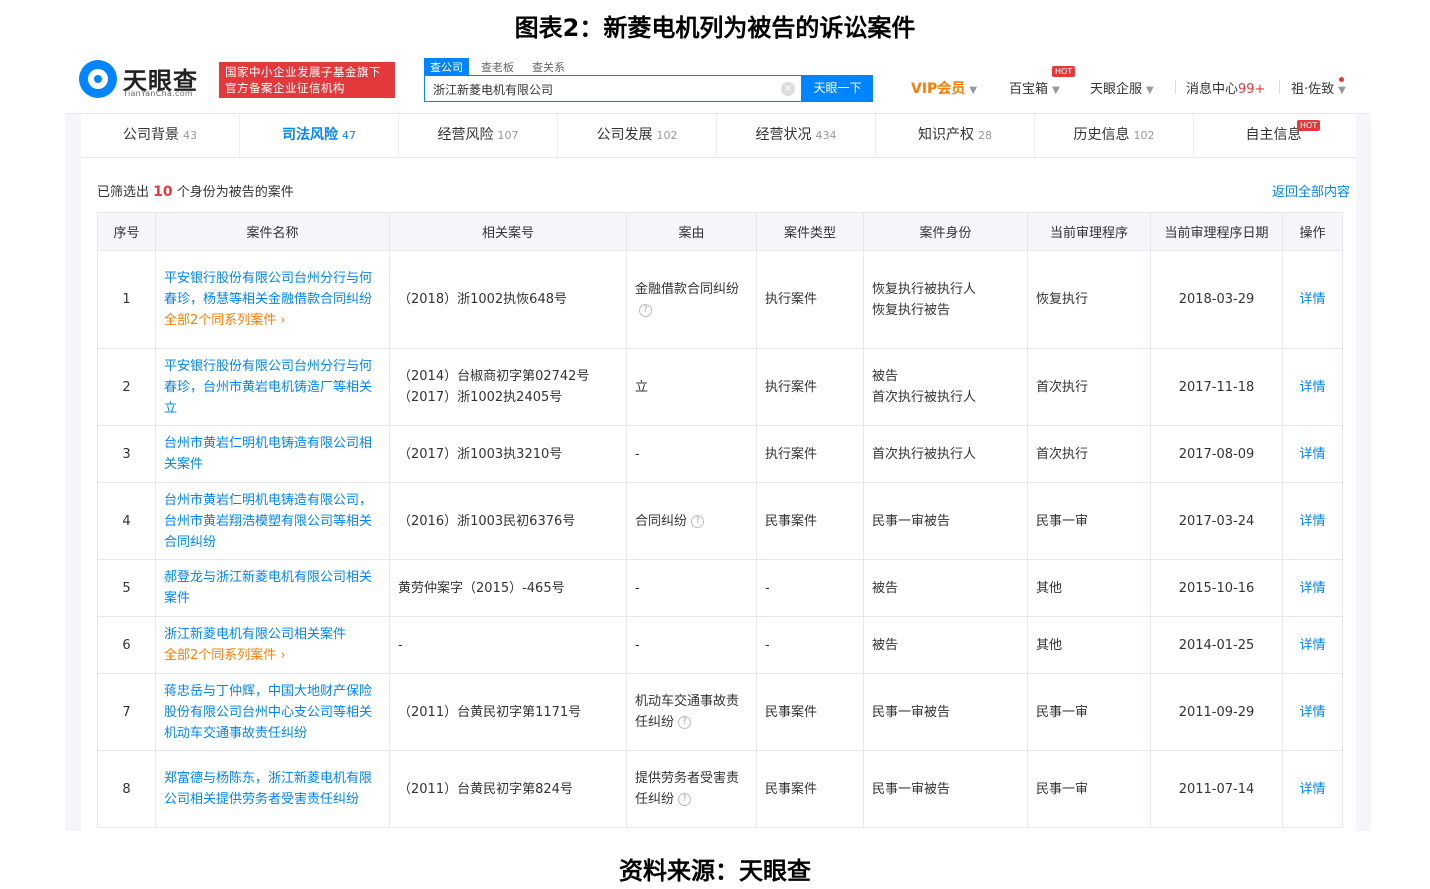  What do you see at coordinates (637, 588) in the screenshot?
I see `case-cause: -` at bounding box center [637, 588].